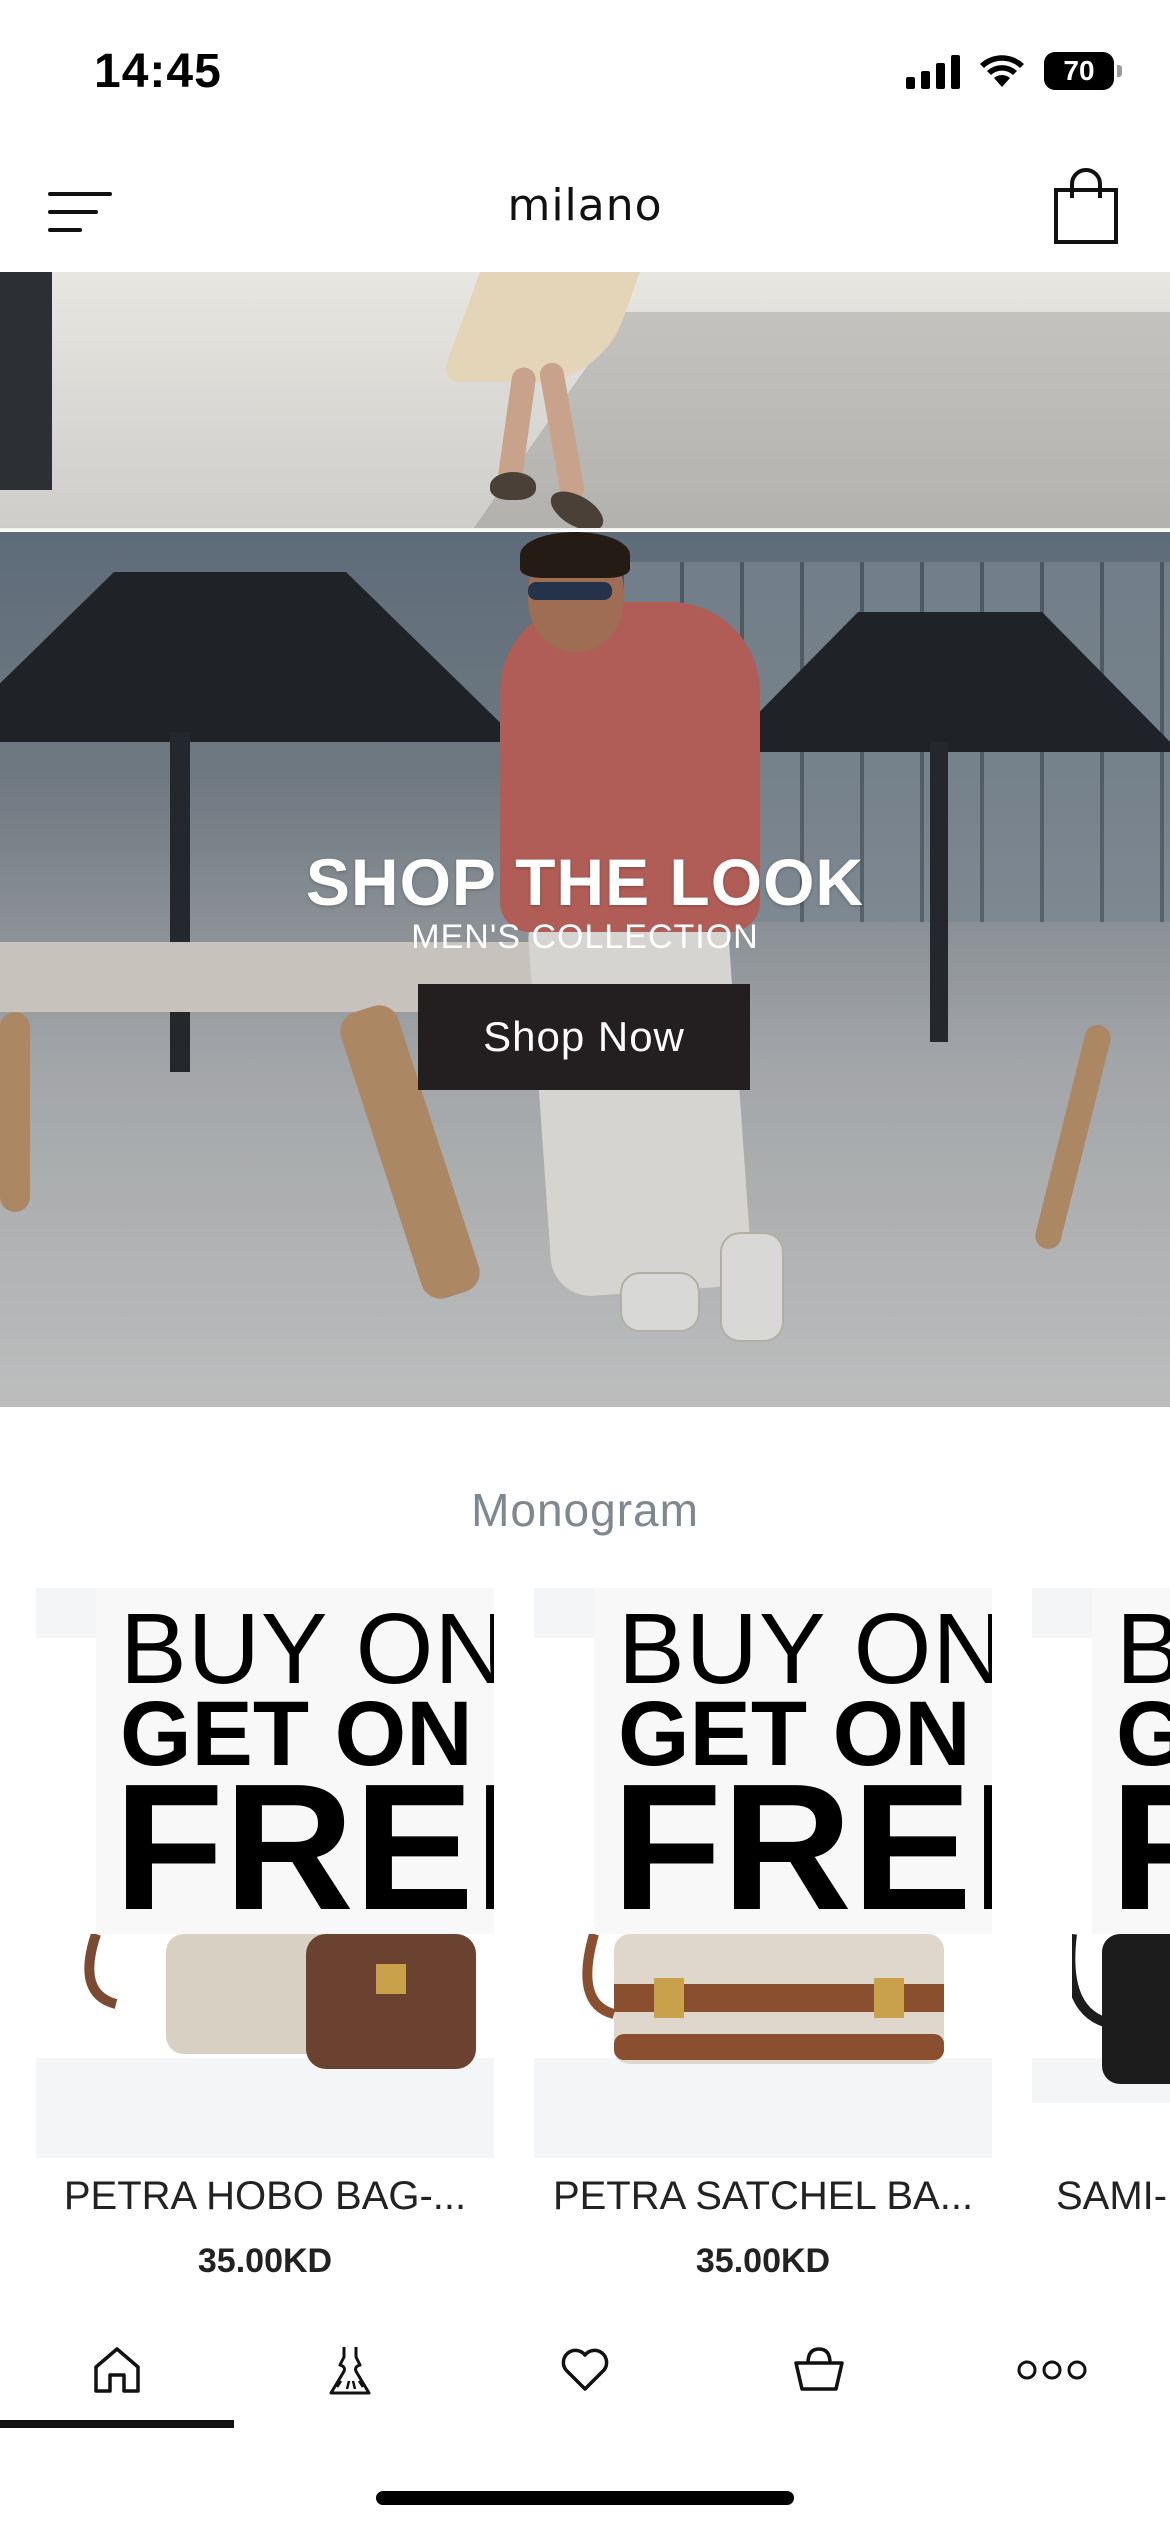 The image size is (1170, 2532). I want to click on basket-icon, so click(819, 2369).